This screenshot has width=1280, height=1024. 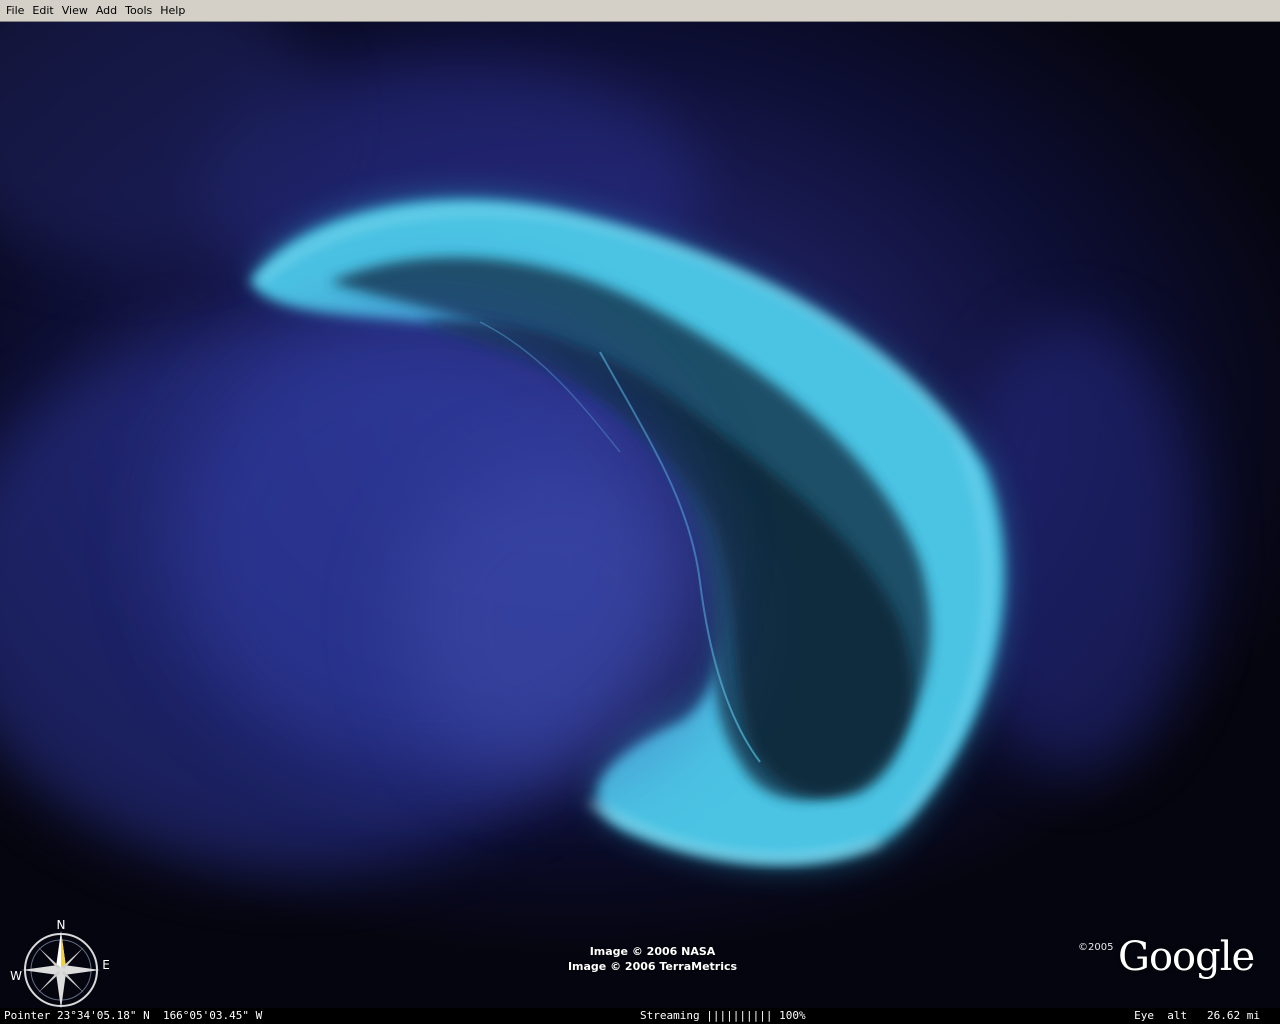 I want to click on attribution-nasa: Image © 2006 NASA, so click(x=652, y=951).